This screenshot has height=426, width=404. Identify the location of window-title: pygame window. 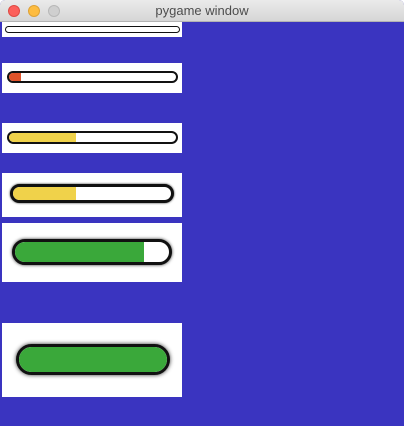
(202, 10).